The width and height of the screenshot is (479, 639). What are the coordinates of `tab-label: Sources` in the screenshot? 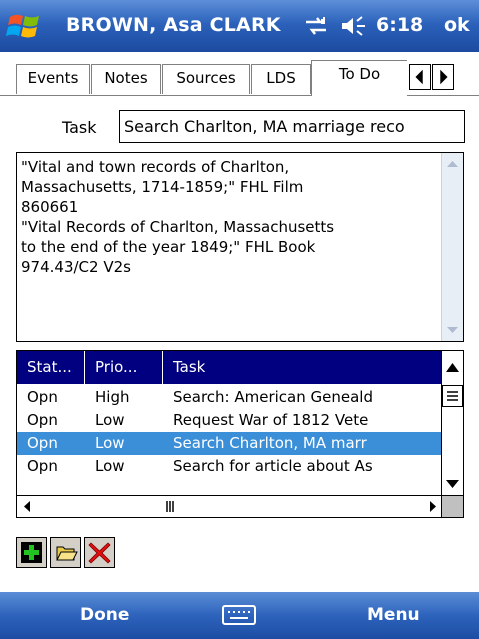 It's located at (206, 78).